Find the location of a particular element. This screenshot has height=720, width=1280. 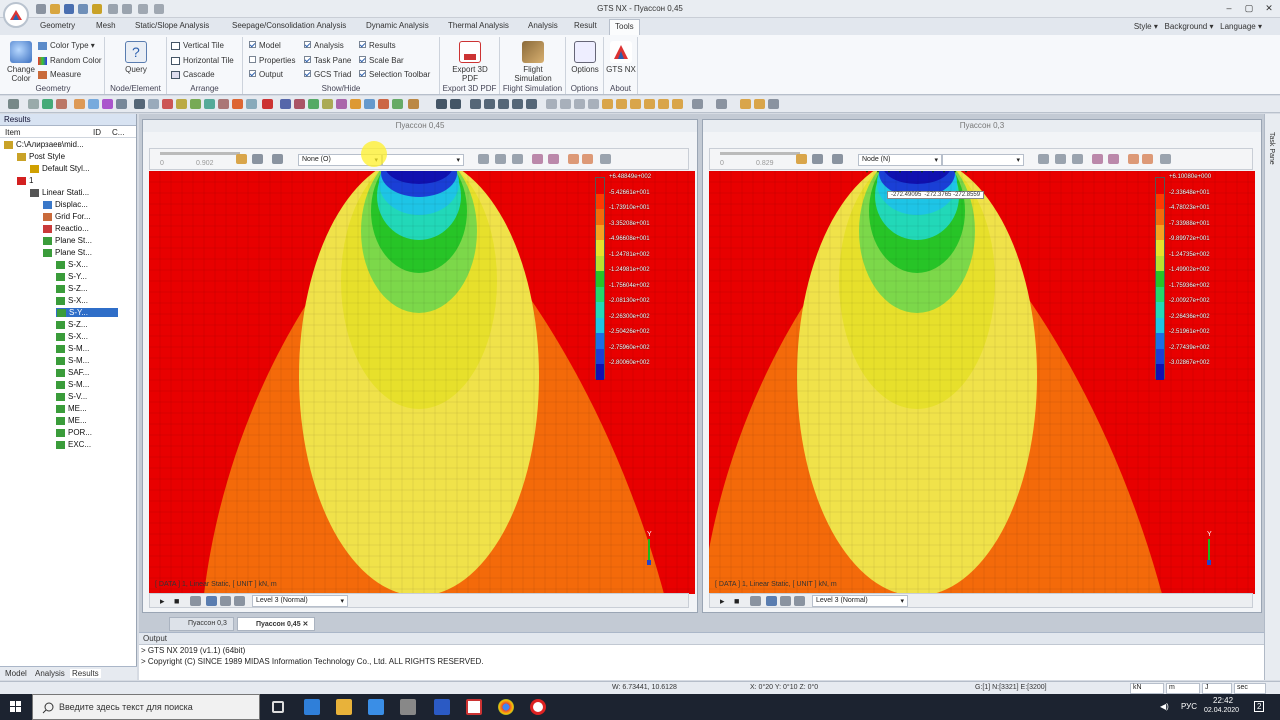

analysis-checkbox: Analysis is located at coordinates (324, 45).